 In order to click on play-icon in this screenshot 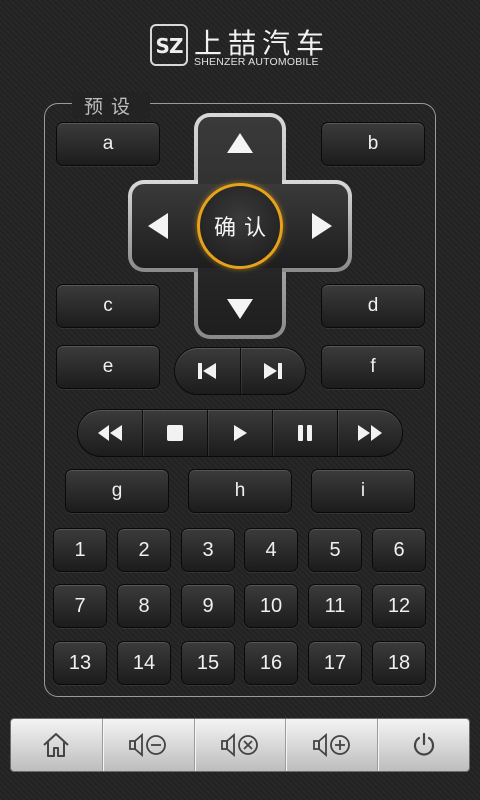, I will do `click(240, 433)`.